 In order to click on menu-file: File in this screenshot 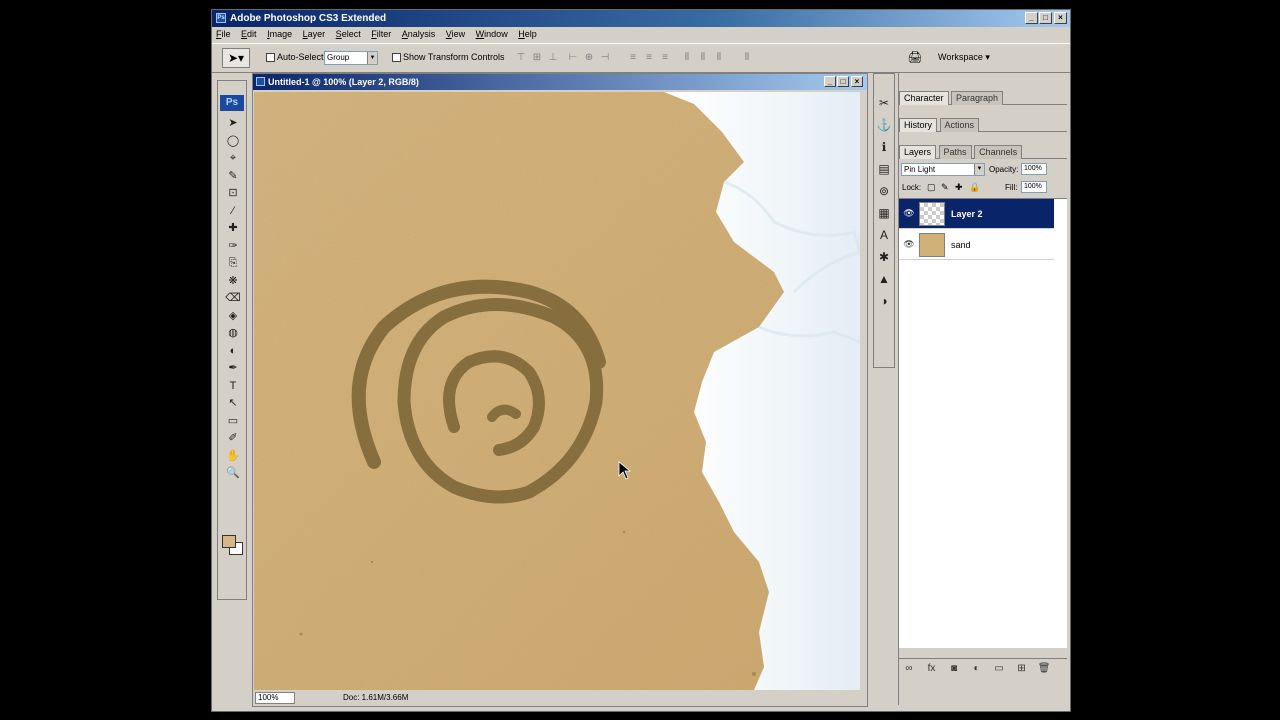, I will do `click(223, 33)`.